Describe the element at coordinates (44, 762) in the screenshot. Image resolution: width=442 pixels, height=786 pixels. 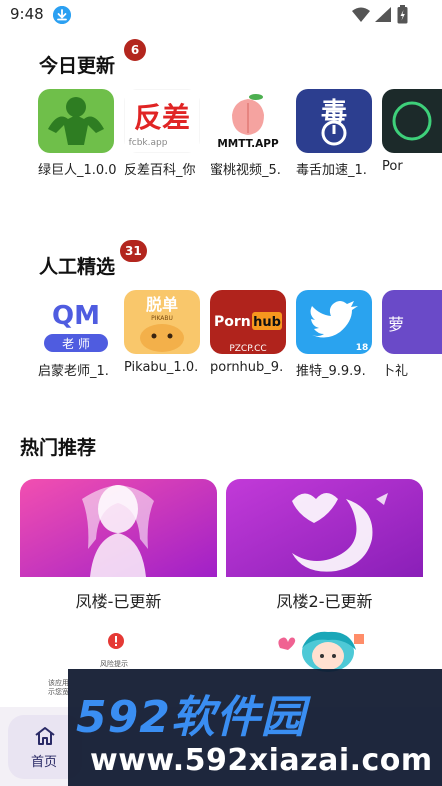
I see `nav-home-label: 首页` at that location.